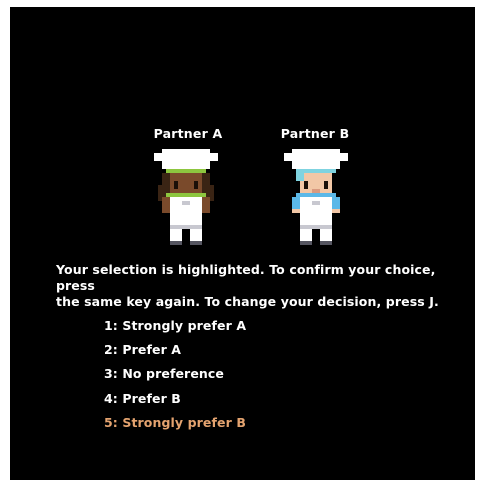 This screenshot has height=482, width=477. I want to click on option-no-preference: 3: No preference, so click(175, 378).